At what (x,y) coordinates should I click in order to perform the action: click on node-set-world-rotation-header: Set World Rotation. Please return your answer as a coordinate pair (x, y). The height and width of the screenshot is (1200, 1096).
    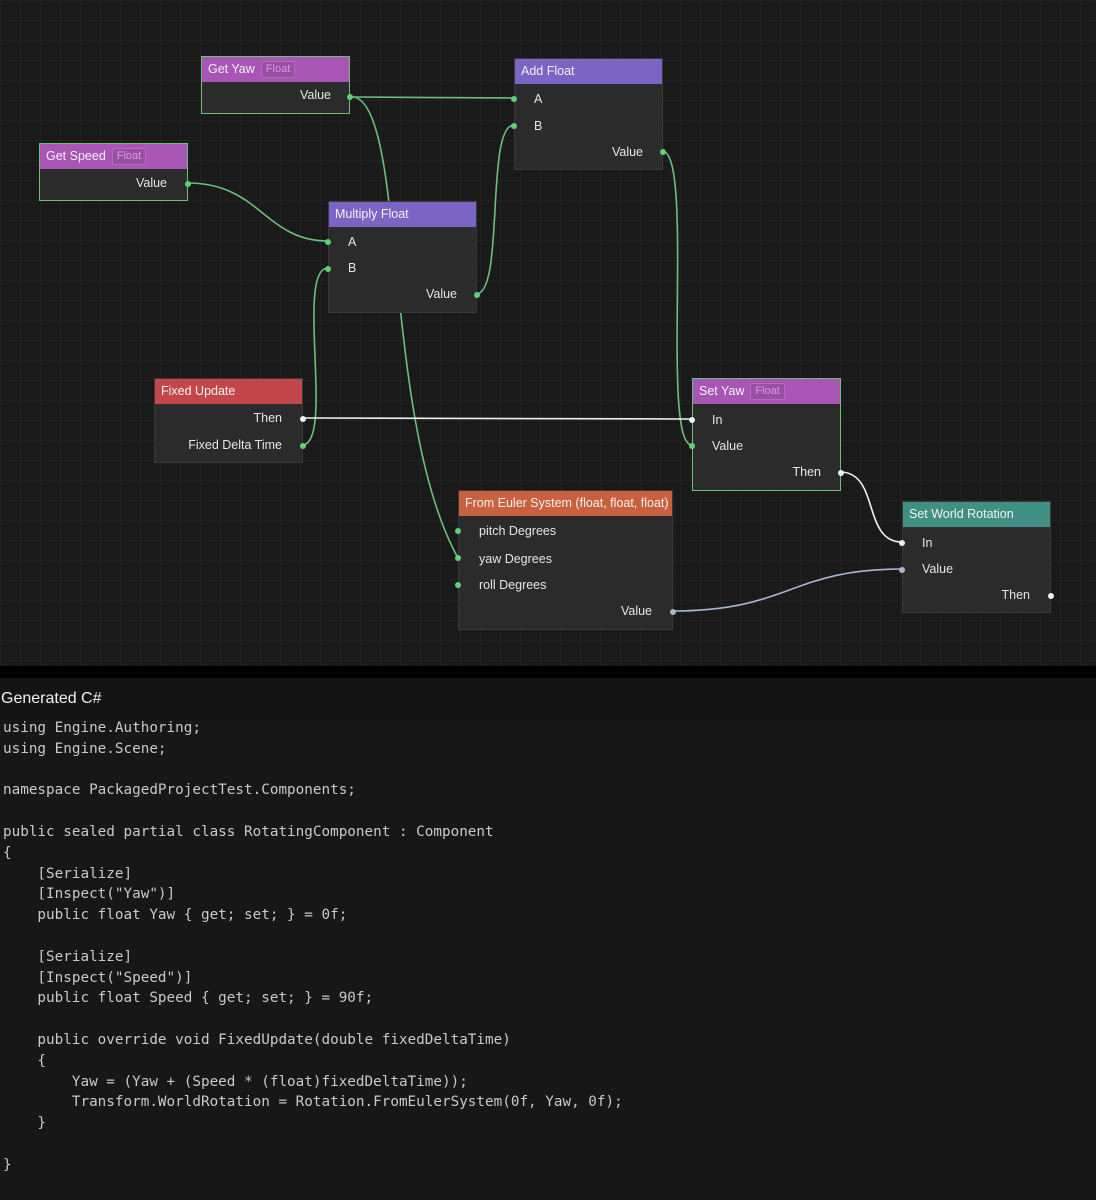
    Looking at the image, I should click on (976, 514).